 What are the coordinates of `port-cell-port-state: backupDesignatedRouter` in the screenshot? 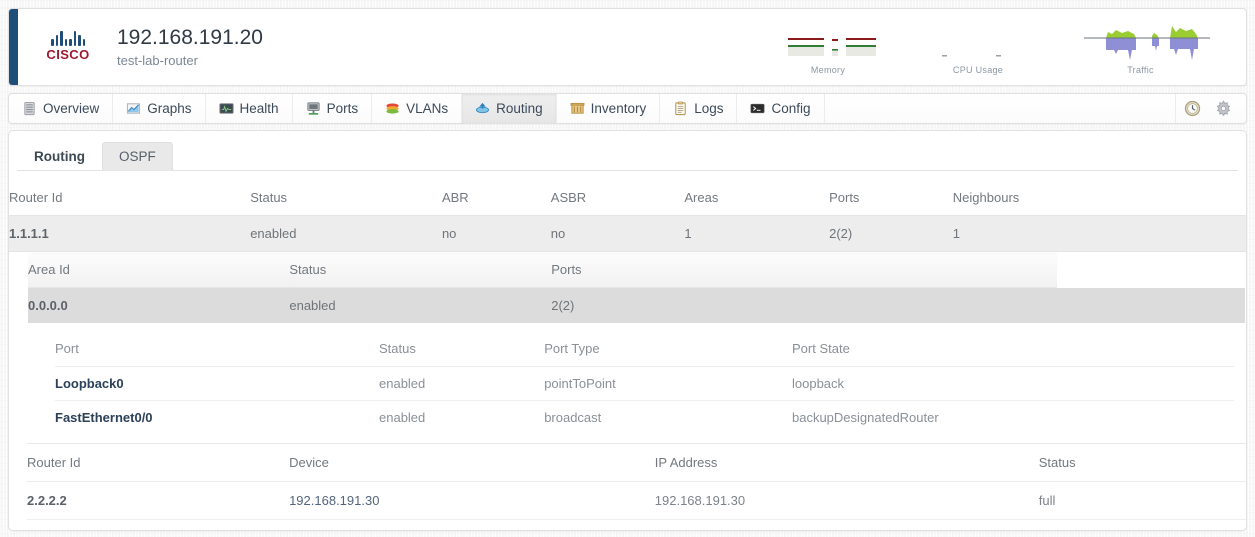 It's located at (1012, 417).